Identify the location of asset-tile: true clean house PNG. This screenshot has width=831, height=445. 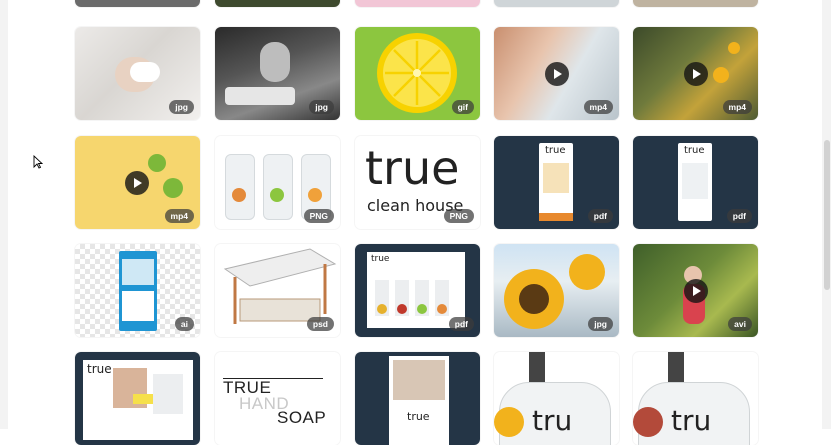
(417, 182).